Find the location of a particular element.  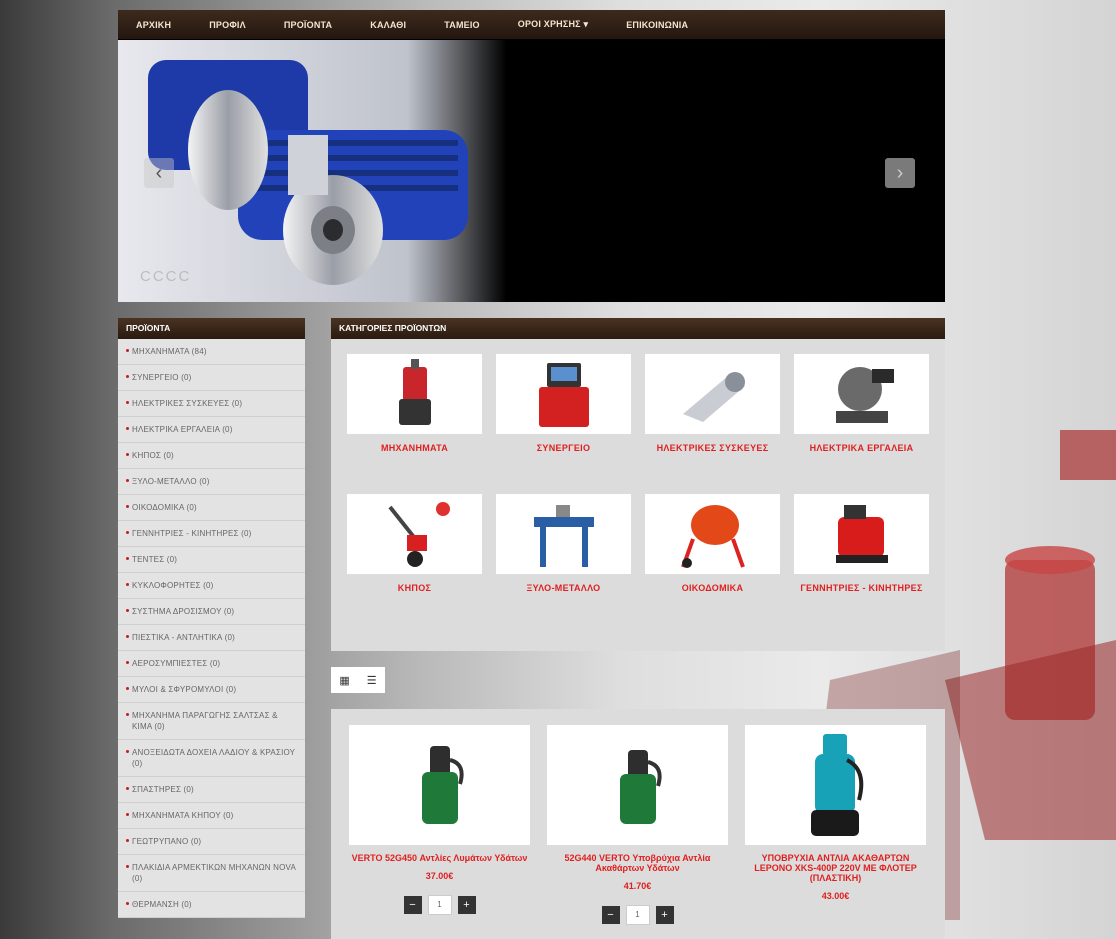

category-card-machinery: ΜΗΧΑΝΗΜΑΤΑ is located at coordinates (414, 404).